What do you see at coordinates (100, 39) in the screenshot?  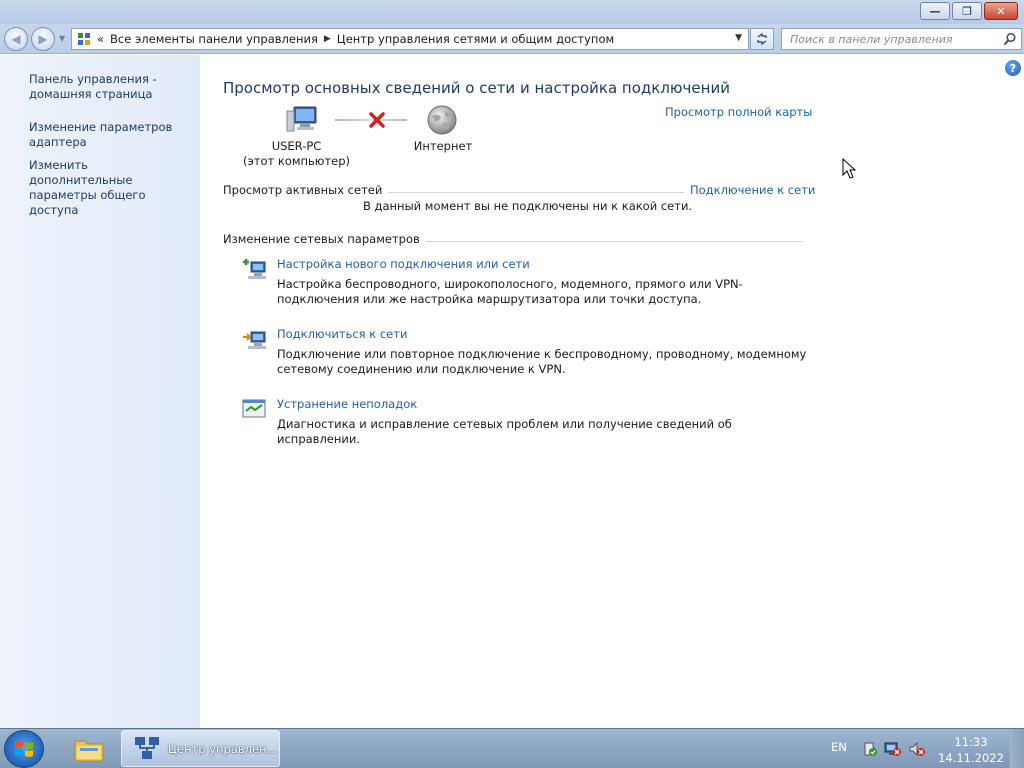 I see `breadcrumb-overflow-chevron: «` at bounding box center [100, 39].